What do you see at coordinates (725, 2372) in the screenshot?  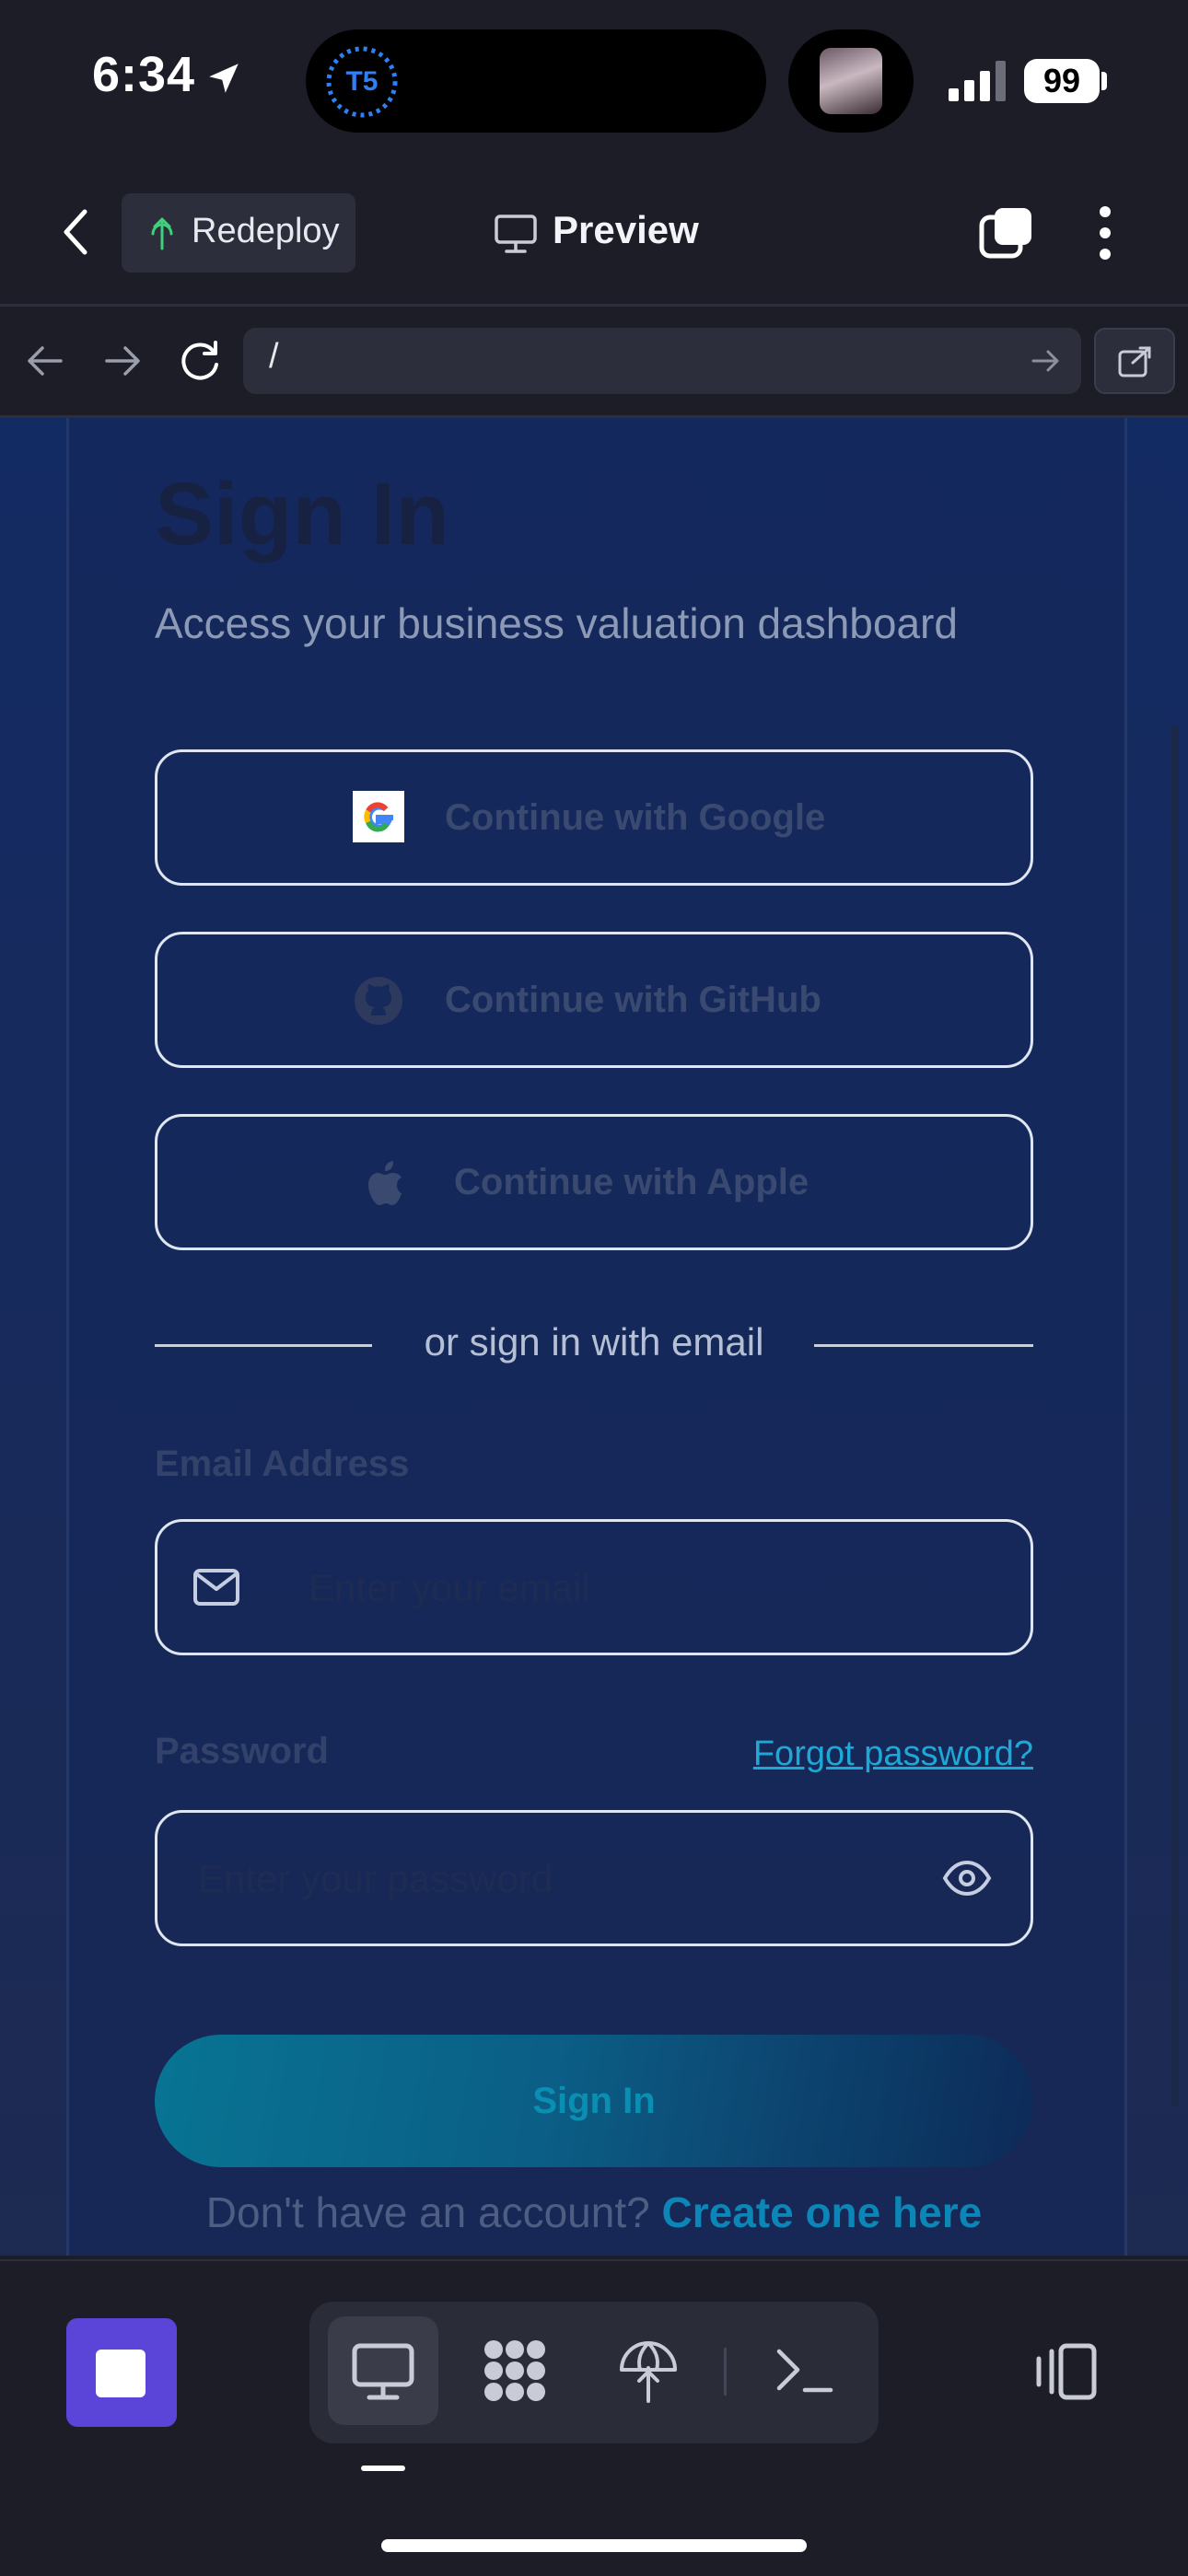 I see `tool-separator` at bounding box center [725, 2372].